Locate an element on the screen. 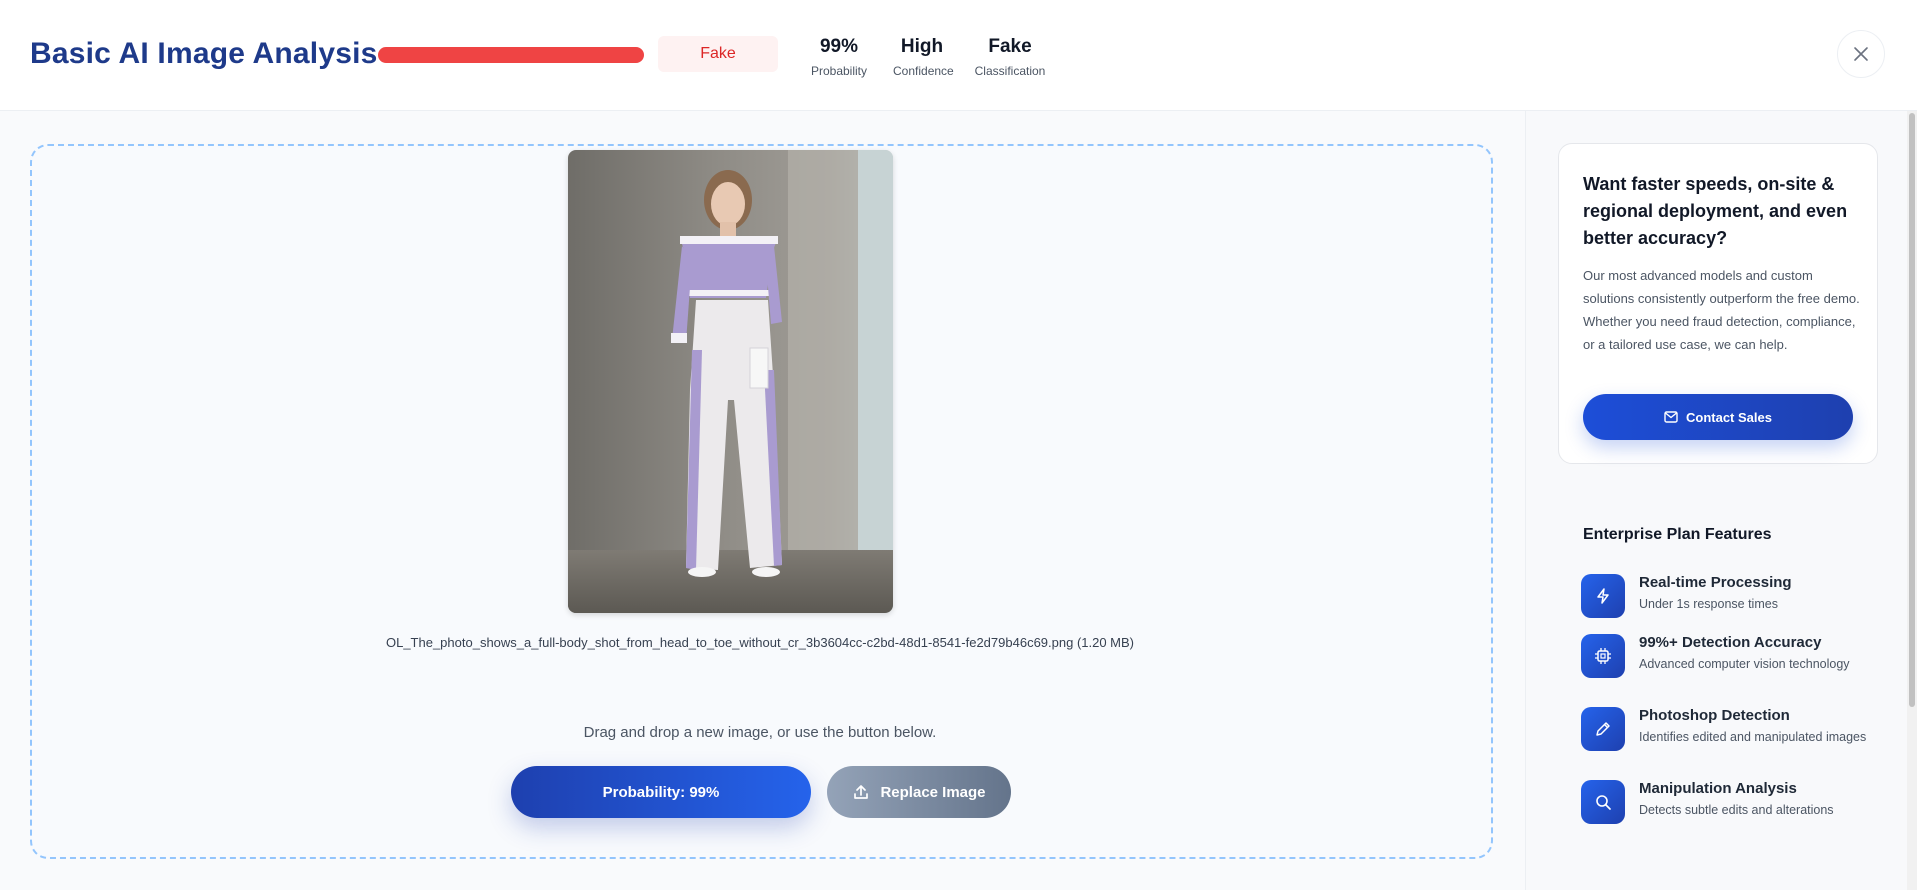 The image size is (1917, 890). probability-bar is located at coordinates (511, 55).